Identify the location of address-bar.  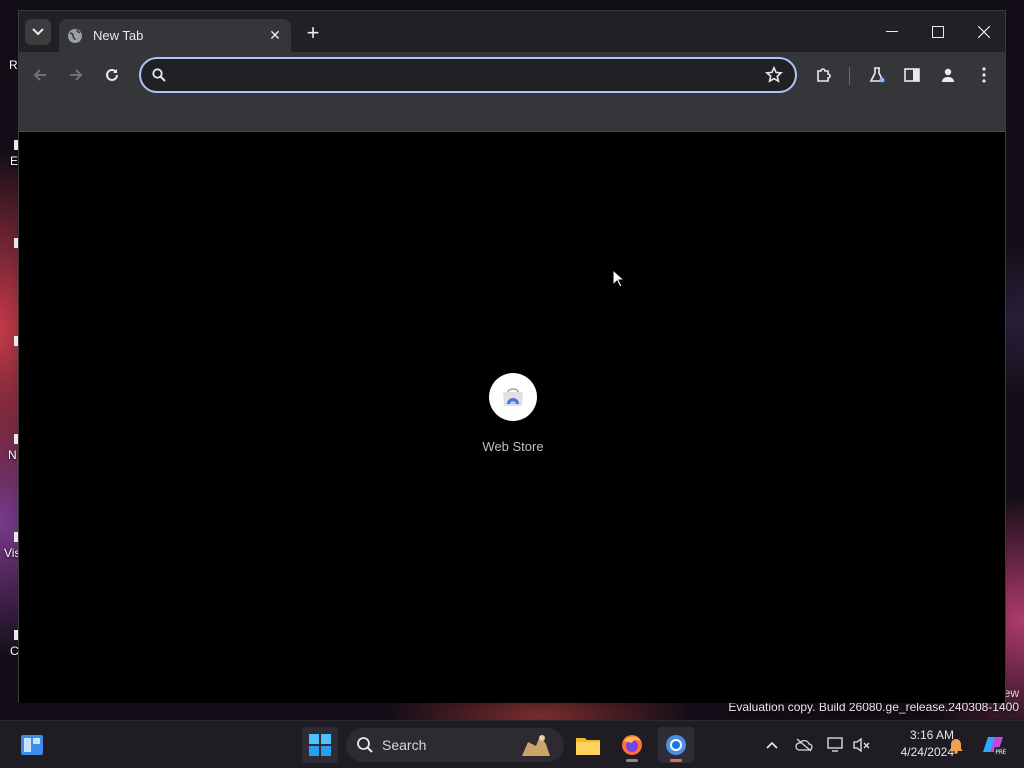
(468, 75).